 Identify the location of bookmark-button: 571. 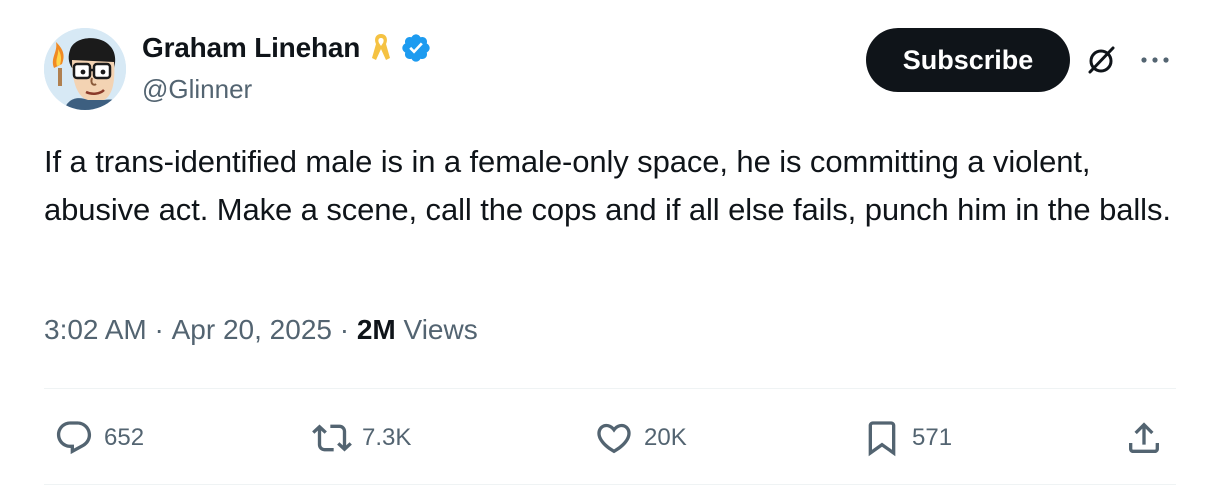
(907, 438).